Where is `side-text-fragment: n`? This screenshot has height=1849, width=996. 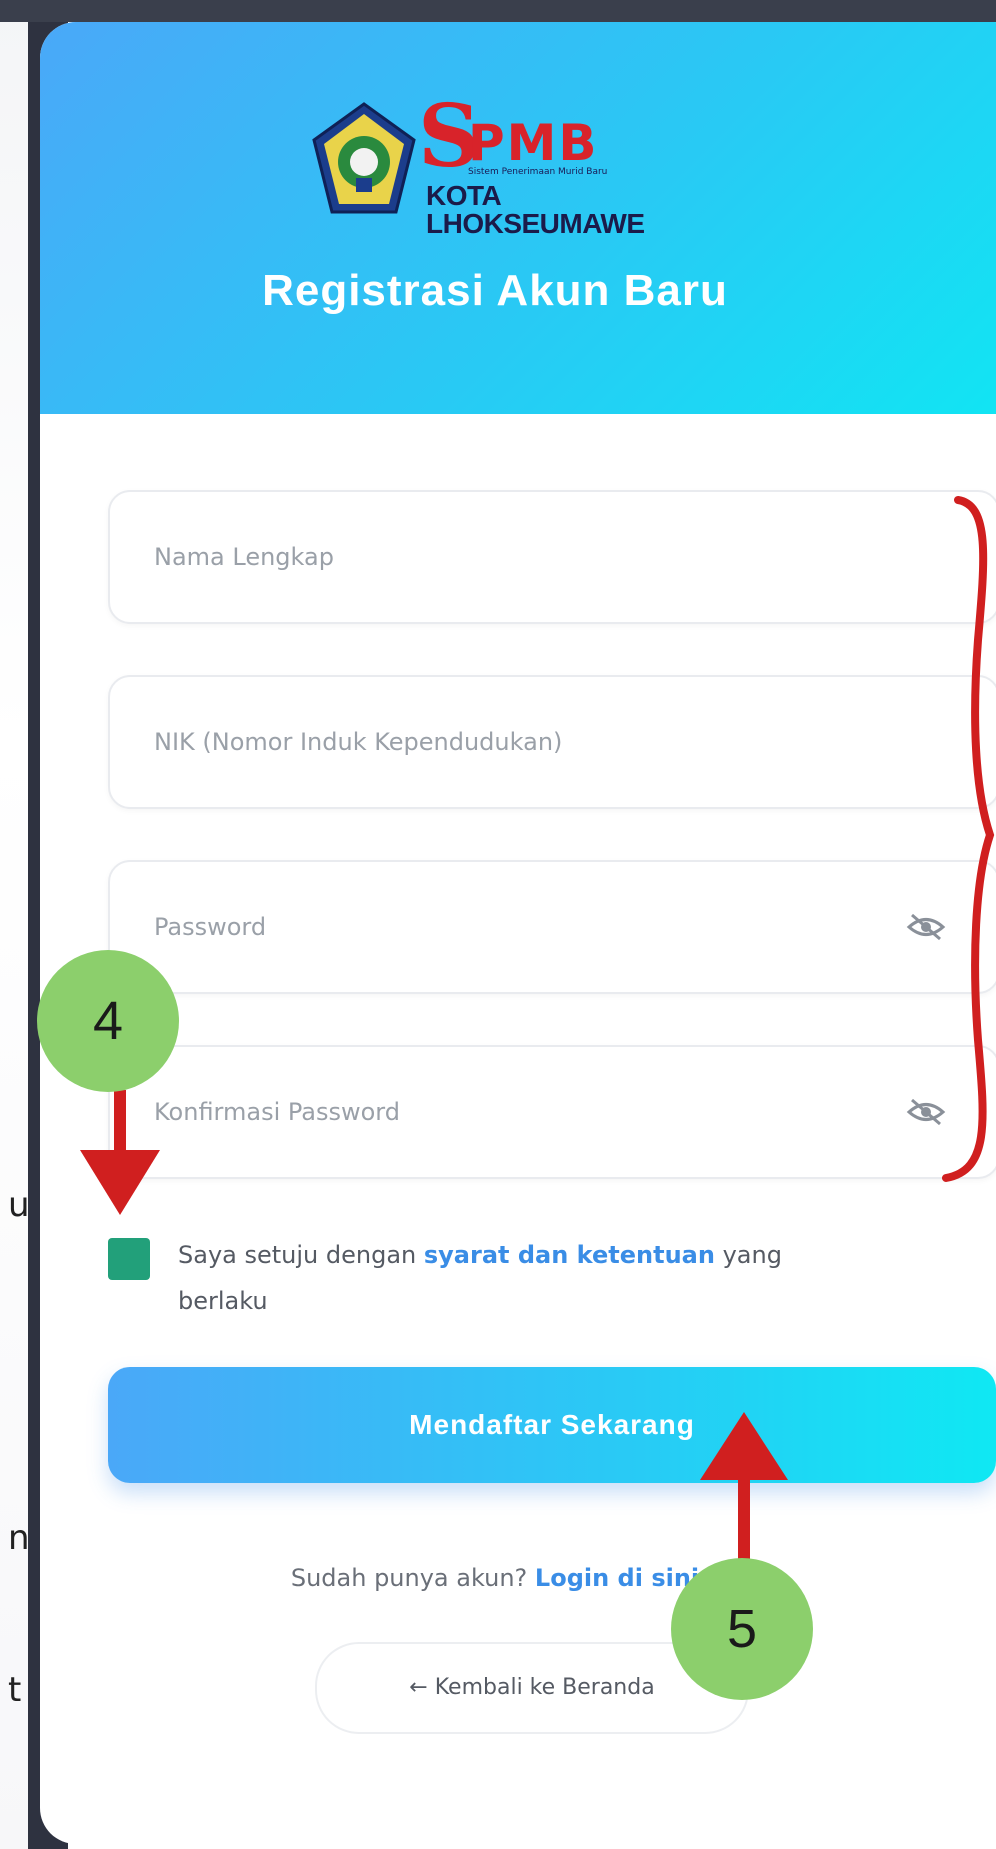 side-text-fragment: n is located at coordinates (19, 1538).